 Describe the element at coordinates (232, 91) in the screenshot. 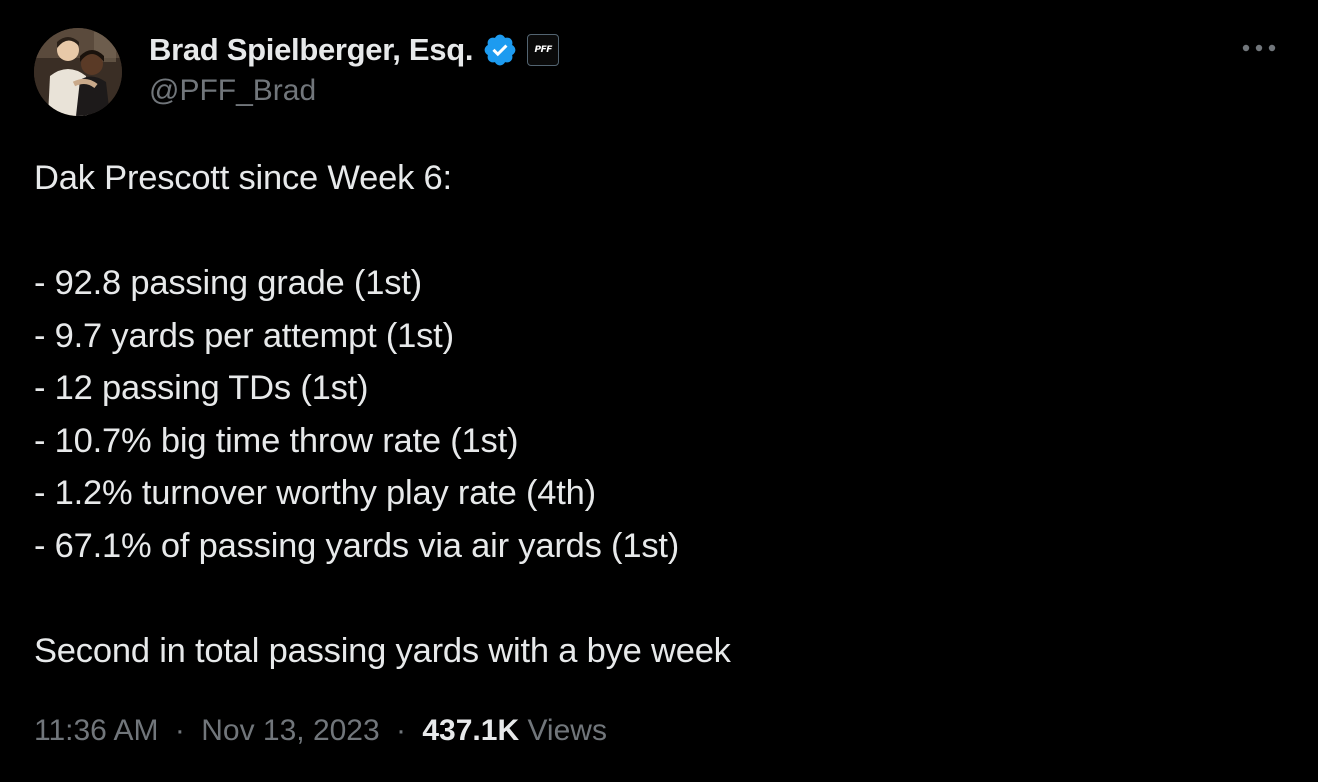

I see `author-handle: @PFF_Brad` at that location.